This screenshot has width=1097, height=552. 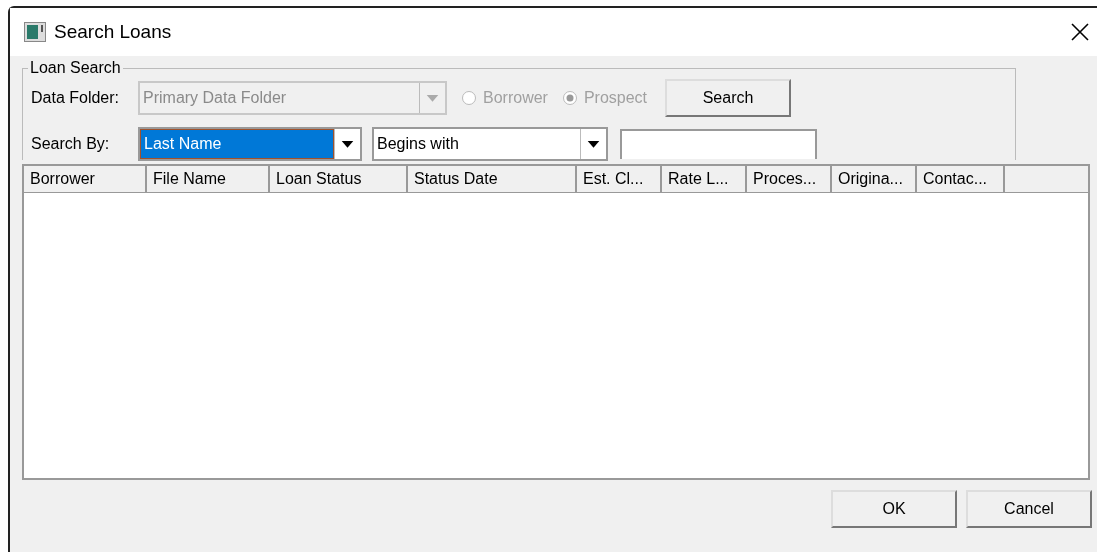 What do you see at coordinates (113, 32) in the screenshot?
I see `window-title: Search Loans` at bounding box center [113, 32].